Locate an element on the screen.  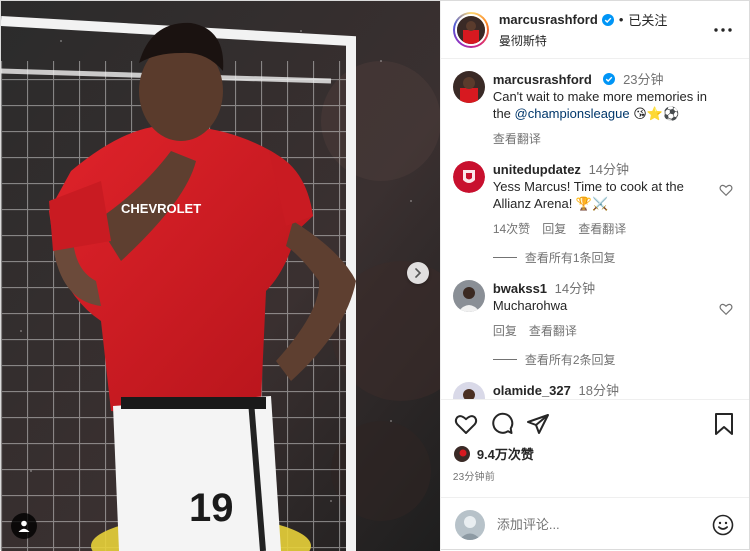
caption-avatar is located at coordinates (468, 87).